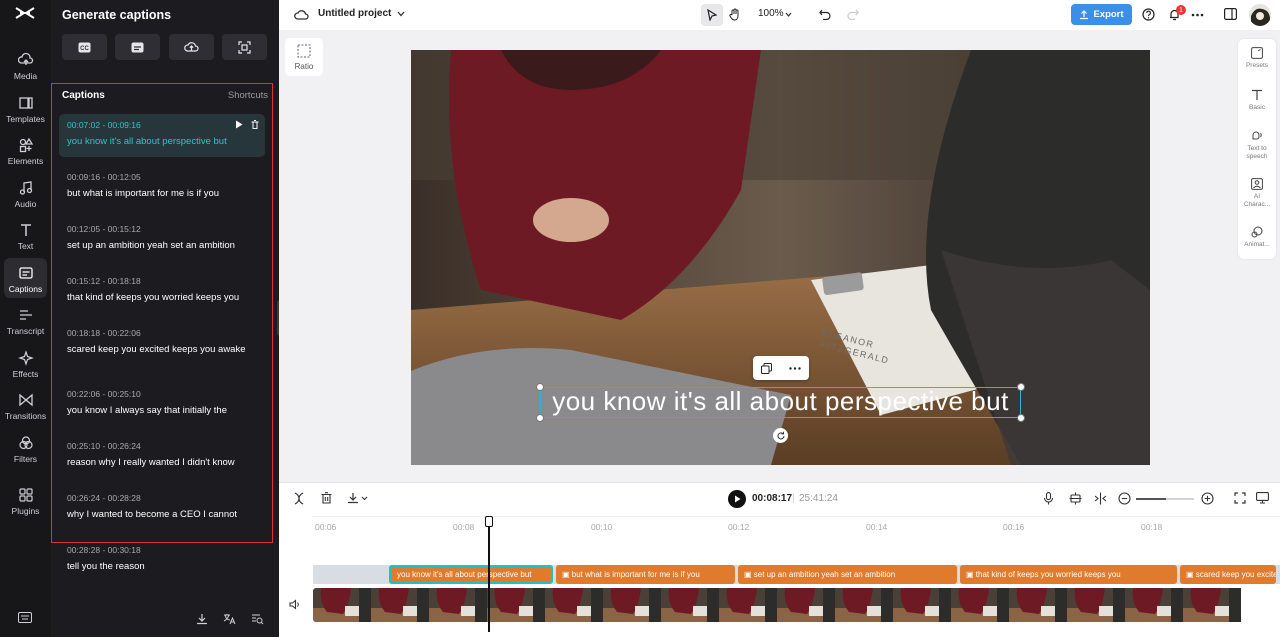 The height and width of the screenshot is (637, 1280). What do you see at coordinates (162, 514) in the screenshot?
I see `caption-text: why I wanted to become a CEO I cannot` at bounding box center [162, 514].